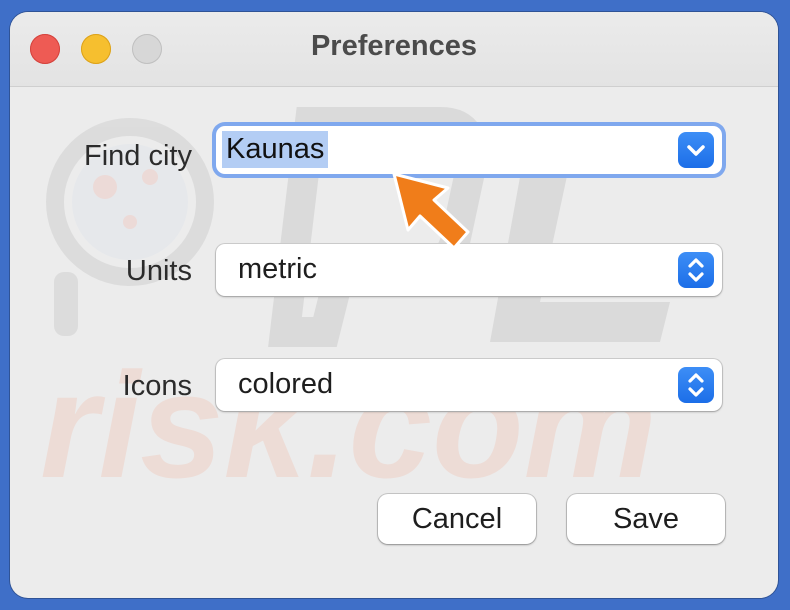 The width and height of the screenshot is (790, 610). Describe the element at coordinates (286, 384) in the screenshot. I see `icons-value: colored` at that location.